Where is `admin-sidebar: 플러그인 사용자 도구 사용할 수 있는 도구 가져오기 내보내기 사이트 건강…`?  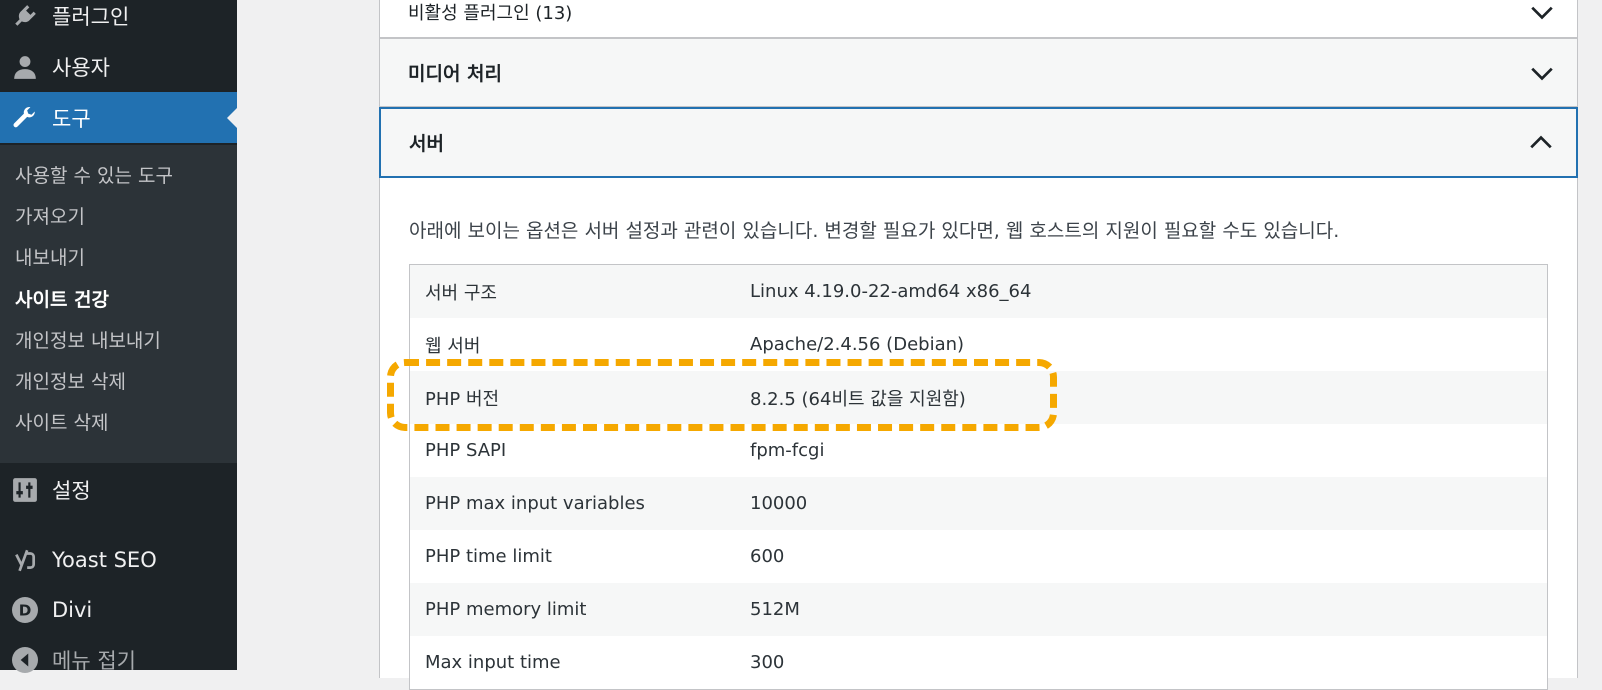 admin-sidebar: 플러그인 사용자 도구 사용할 수 있는 도구 가져오기 내보내기 사이트 건강… is located at coordinates (118, 336).